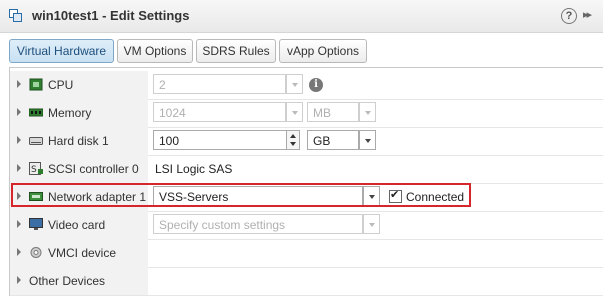 The height and width of the screenshot is (296, 603). I want to click on network-dropdown-button, so click(371, 196).